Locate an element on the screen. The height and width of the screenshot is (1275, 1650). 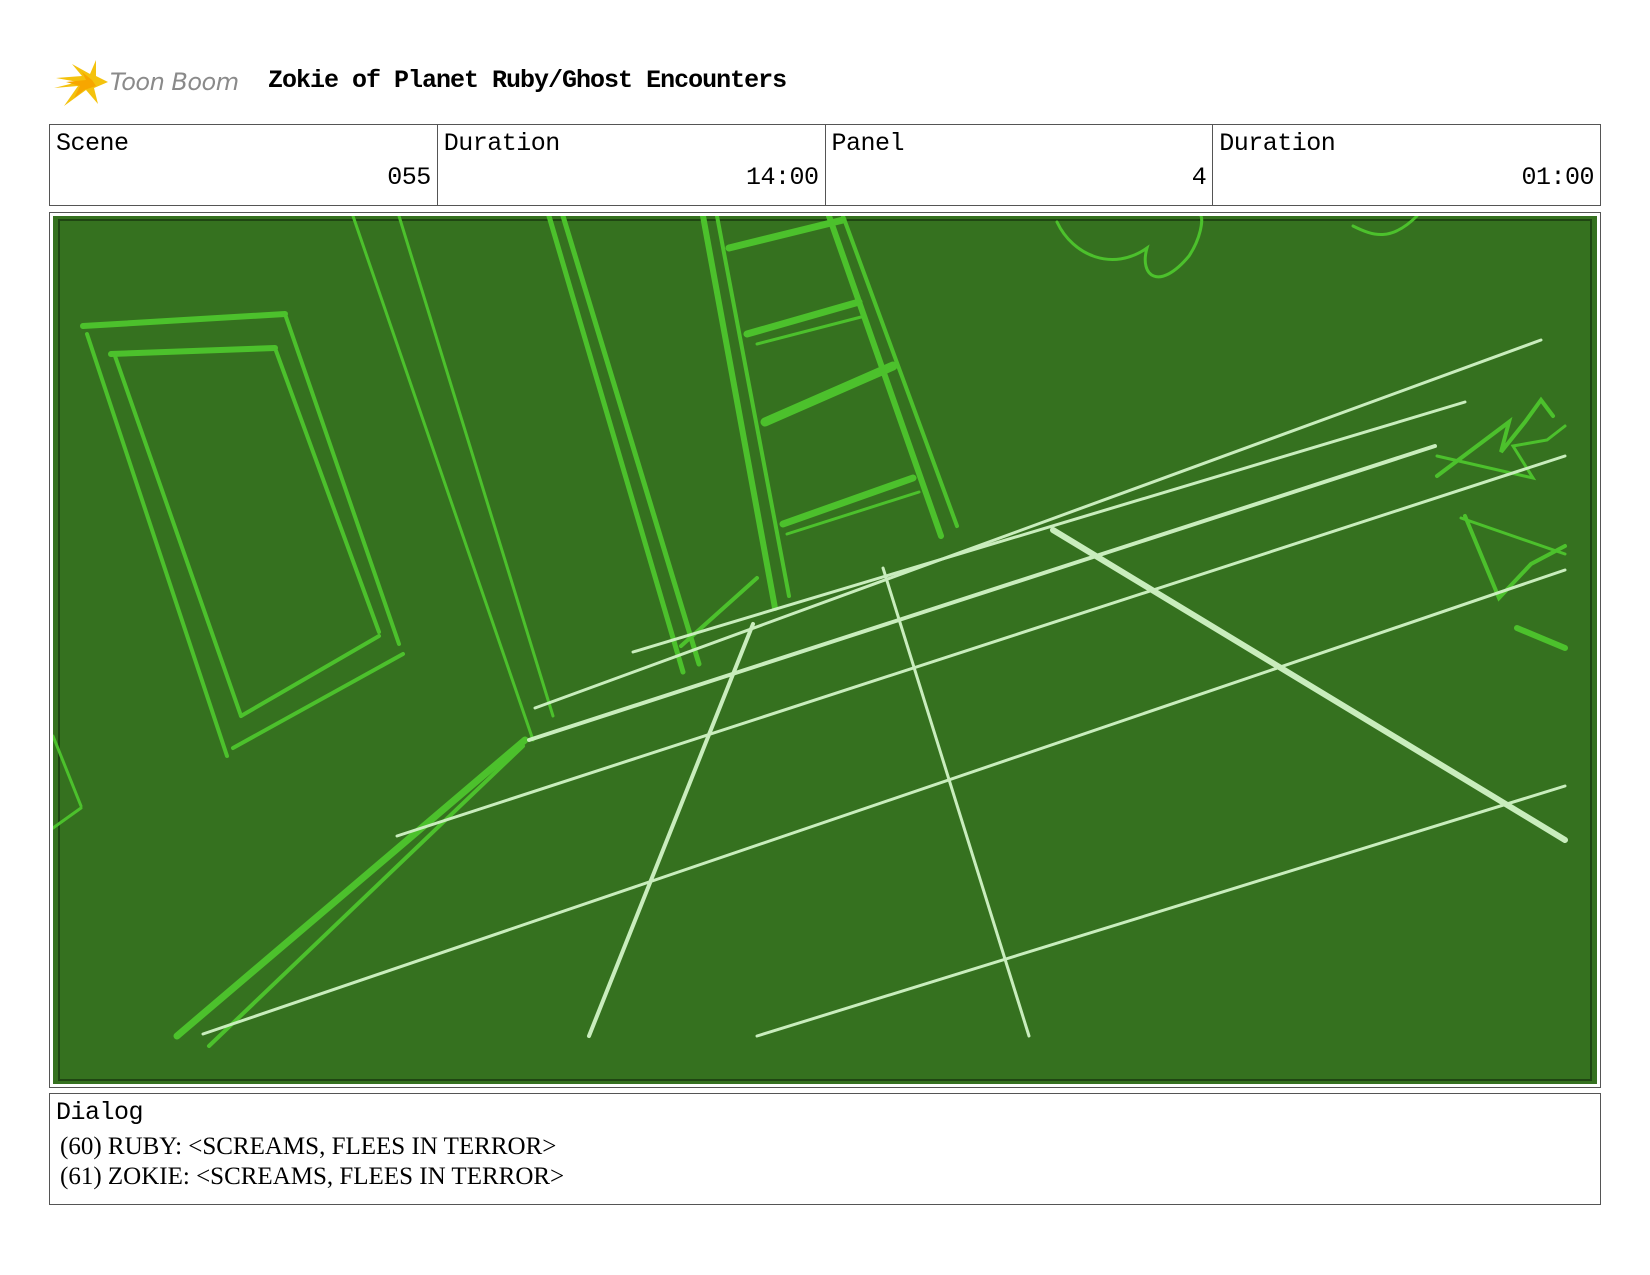
dialog-label: Dialog is located at coordinates (100, 1112).